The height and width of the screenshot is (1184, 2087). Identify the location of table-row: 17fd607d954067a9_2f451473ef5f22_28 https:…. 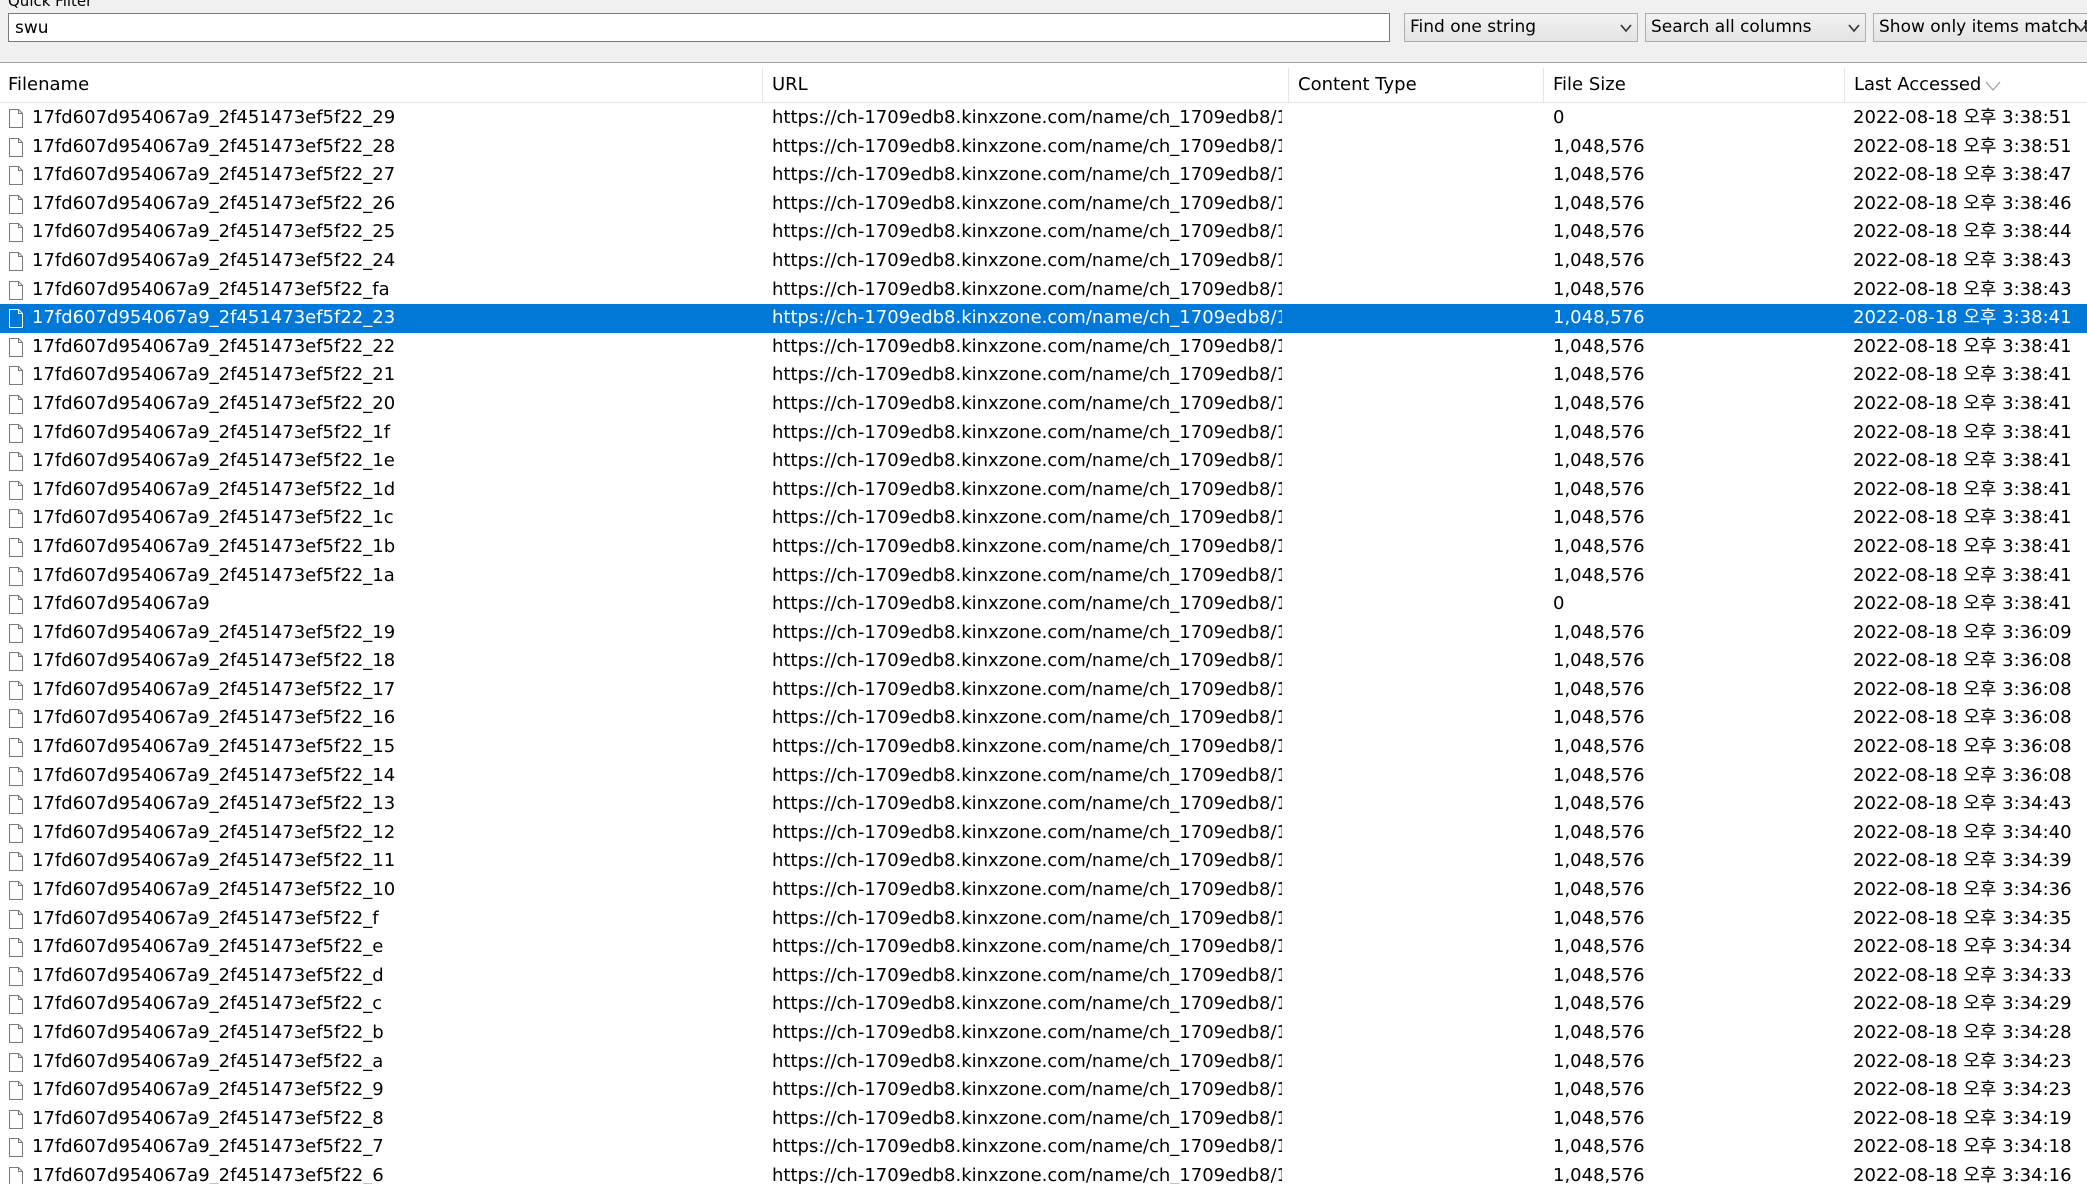
(1043, 147).